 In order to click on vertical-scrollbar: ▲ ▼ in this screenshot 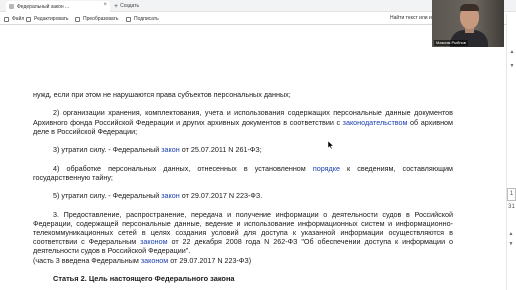, I will do `click(511, 152)`.